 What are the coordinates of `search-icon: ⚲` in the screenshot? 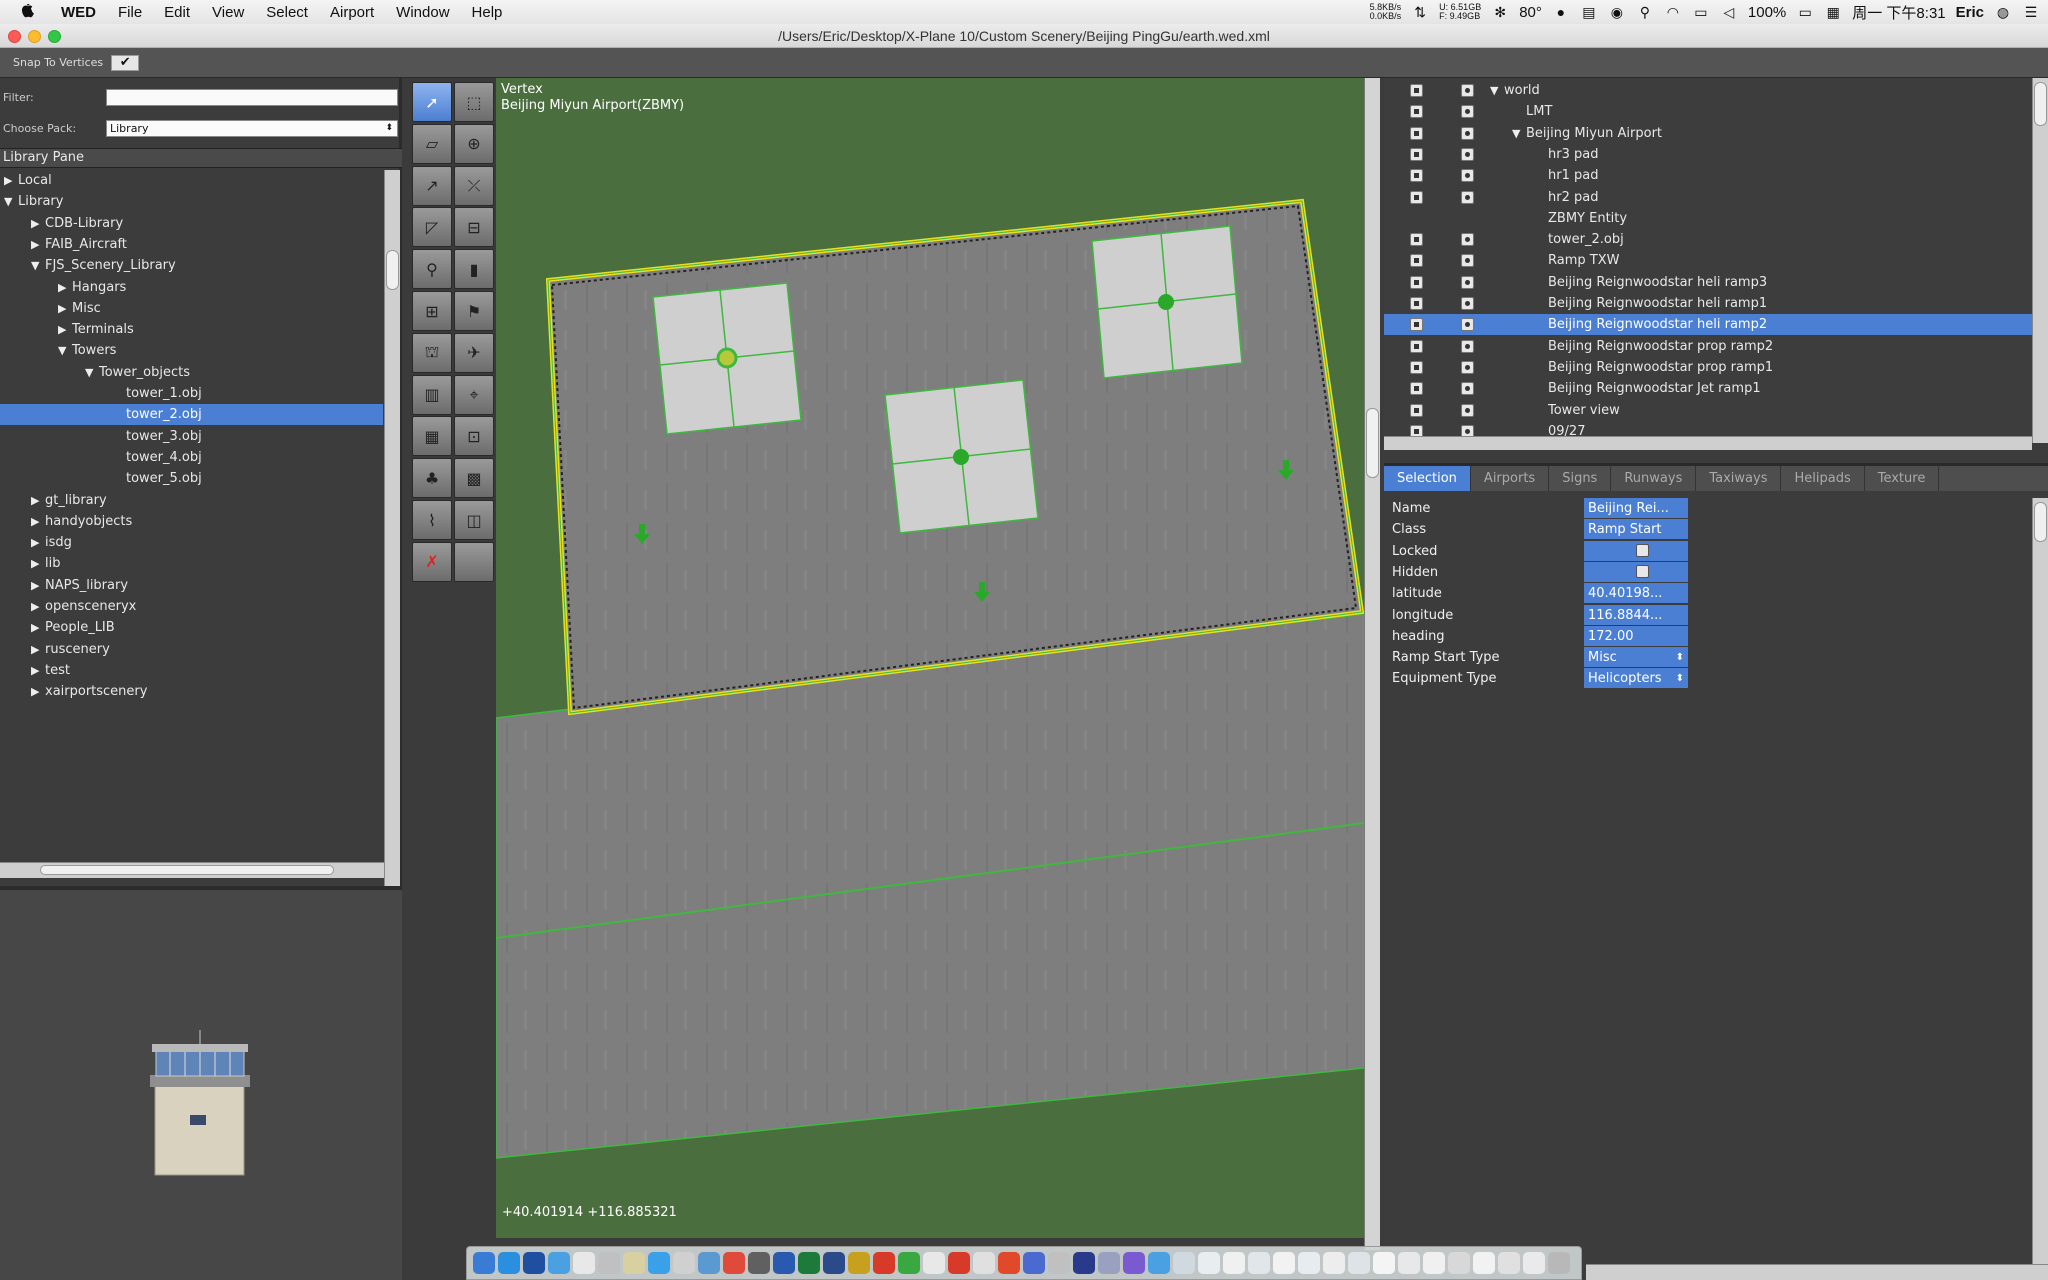 It's located at (1645, 12).